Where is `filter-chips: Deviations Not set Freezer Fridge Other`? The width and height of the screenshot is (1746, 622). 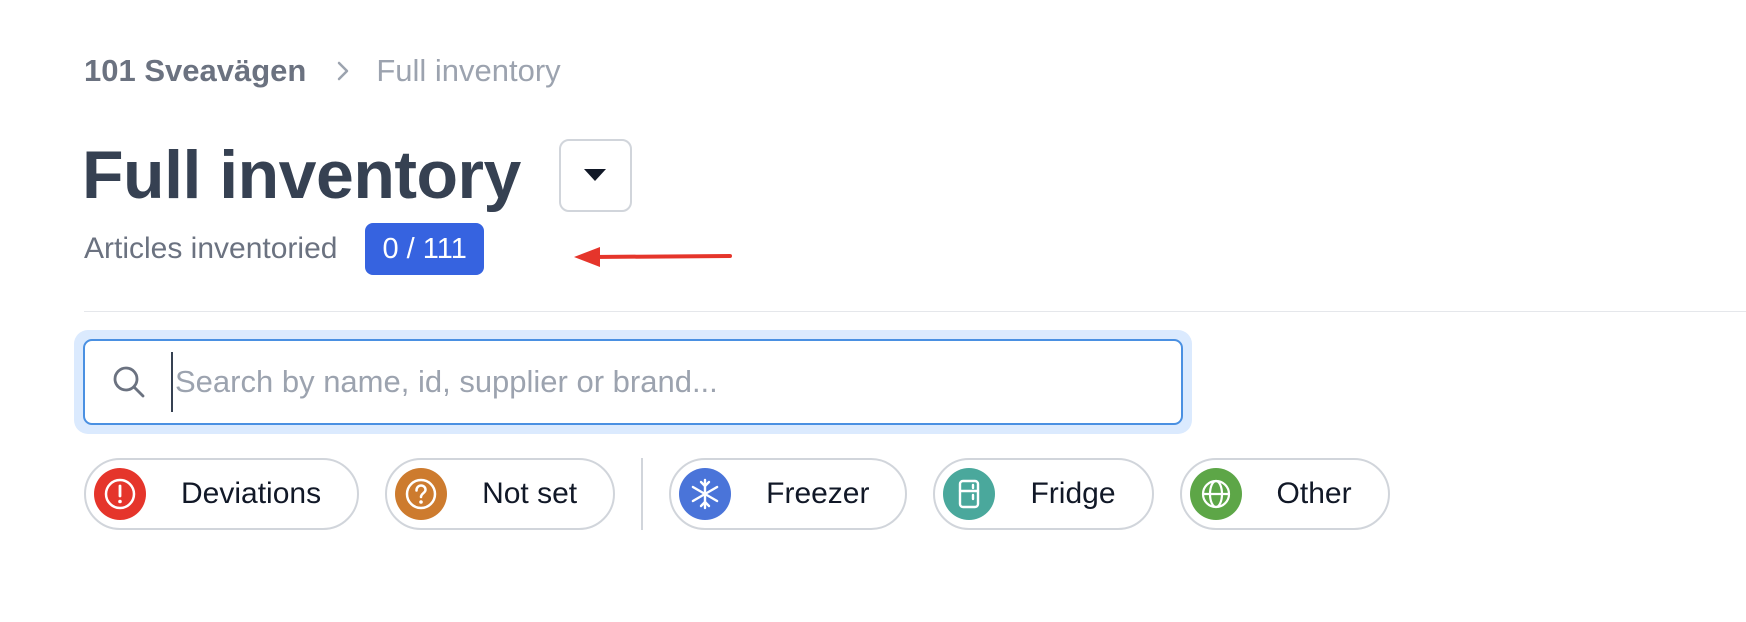 filter-chips: Deviations Not set Freezer Fridge Other is located at coordinates (750, 494).